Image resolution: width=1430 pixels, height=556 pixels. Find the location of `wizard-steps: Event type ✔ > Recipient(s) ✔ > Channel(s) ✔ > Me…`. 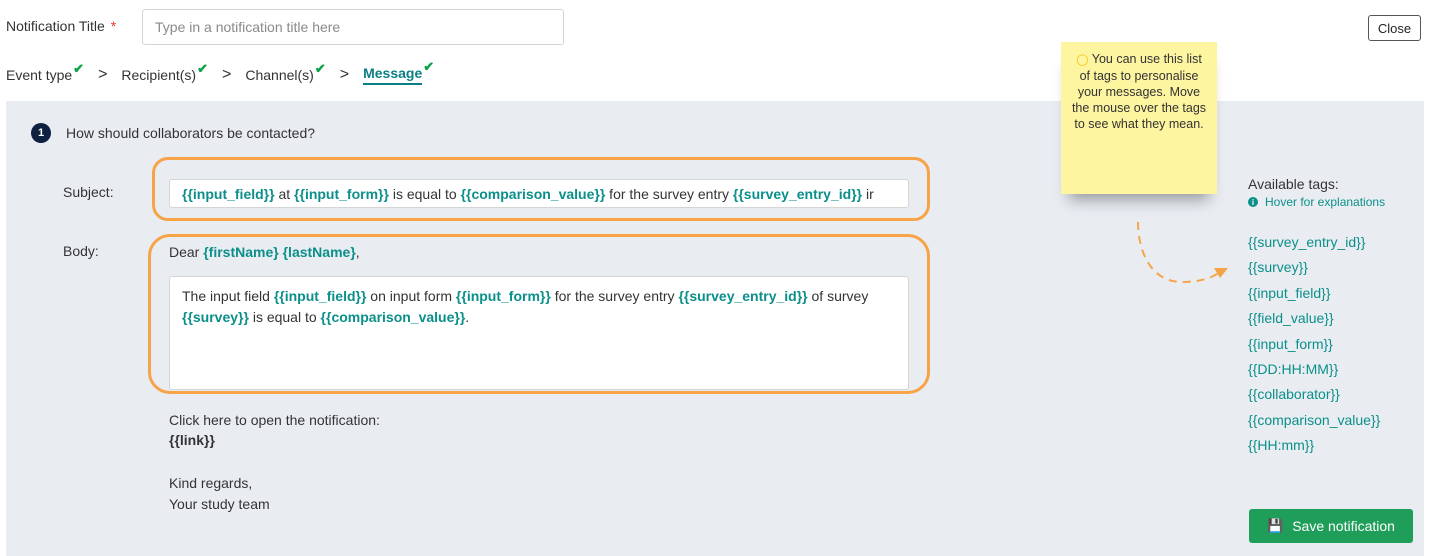

wizard-steps: Event type ✔ > Recipient(s) ✔ > Channel(s) ✔ > Me… is located at coordinates (220, 73).